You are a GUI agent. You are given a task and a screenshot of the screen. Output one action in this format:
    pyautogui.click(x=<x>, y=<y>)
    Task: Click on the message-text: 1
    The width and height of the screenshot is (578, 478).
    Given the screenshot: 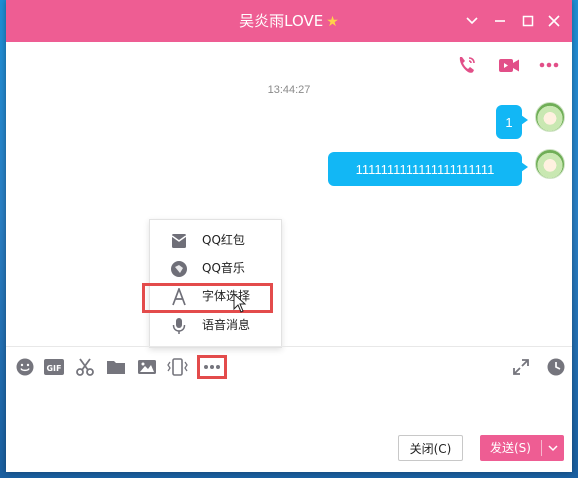 What is the action you would take?
    pyautogui.click(x=509, y=122)
    